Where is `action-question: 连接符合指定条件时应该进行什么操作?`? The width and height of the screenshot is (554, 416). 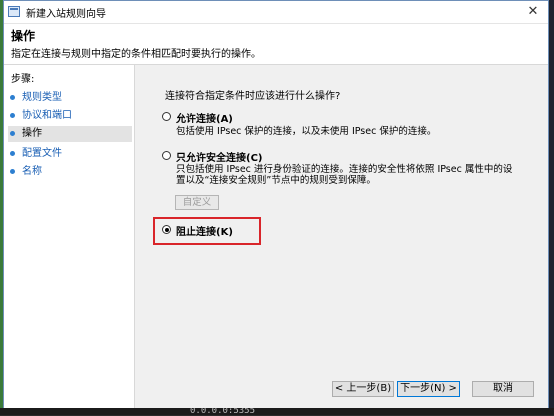
action-question: 连接符合指定条件时应该进行什么操作? is located at coordinates (253, 96).